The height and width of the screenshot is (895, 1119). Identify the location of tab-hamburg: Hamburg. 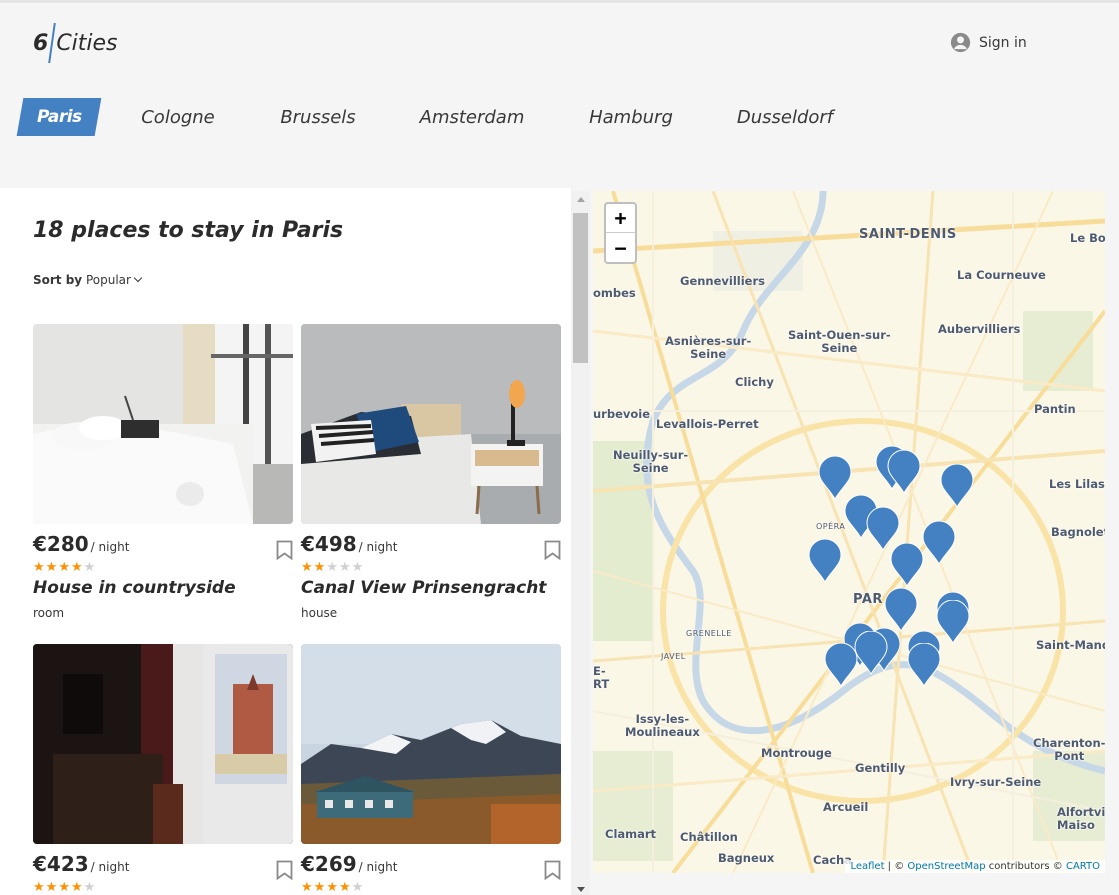
(631, 117).